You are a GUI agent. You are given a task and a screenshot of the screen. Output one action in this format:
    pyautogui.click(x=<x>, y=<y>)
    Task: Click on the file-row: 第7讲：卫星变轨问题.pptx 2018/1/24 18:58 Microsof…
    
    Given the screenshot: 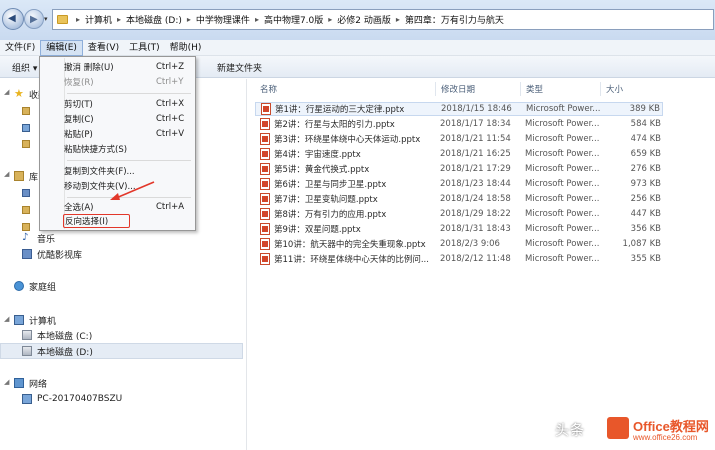 What is the action you would take?
    pyautogui.click(x=459, y=199)
    